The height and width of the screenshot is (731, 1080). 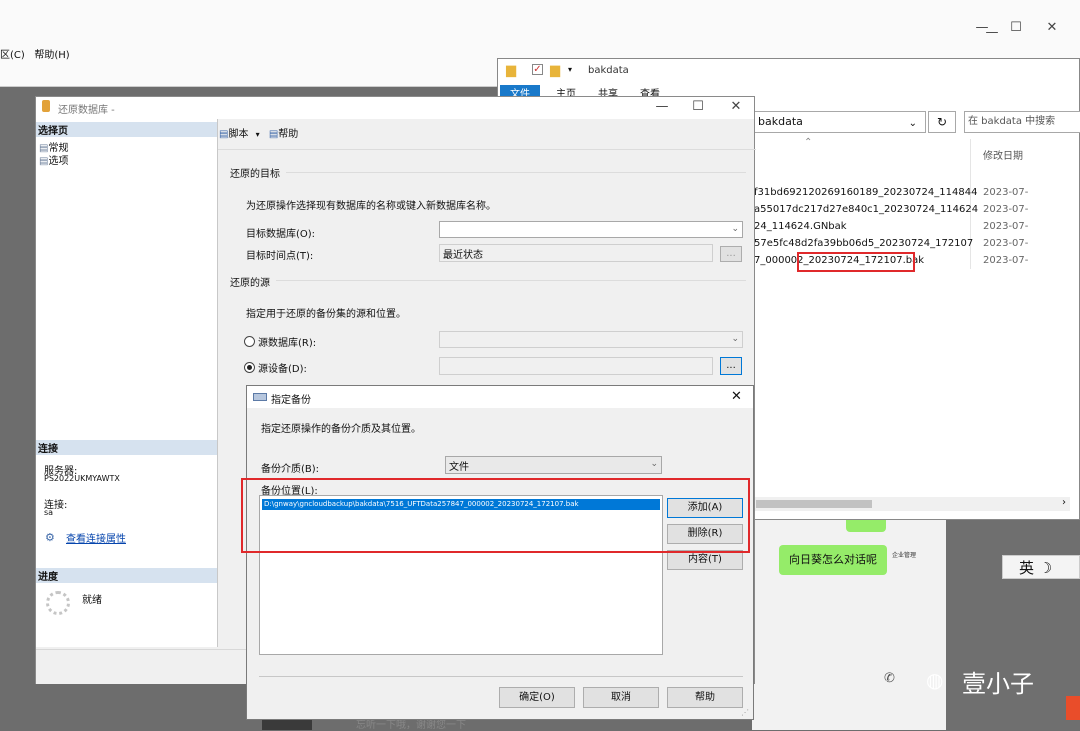 I want to click on file-name: 57e5fc48d2fa39bb06d5_20230724_172107, so click(x=864, y=243).